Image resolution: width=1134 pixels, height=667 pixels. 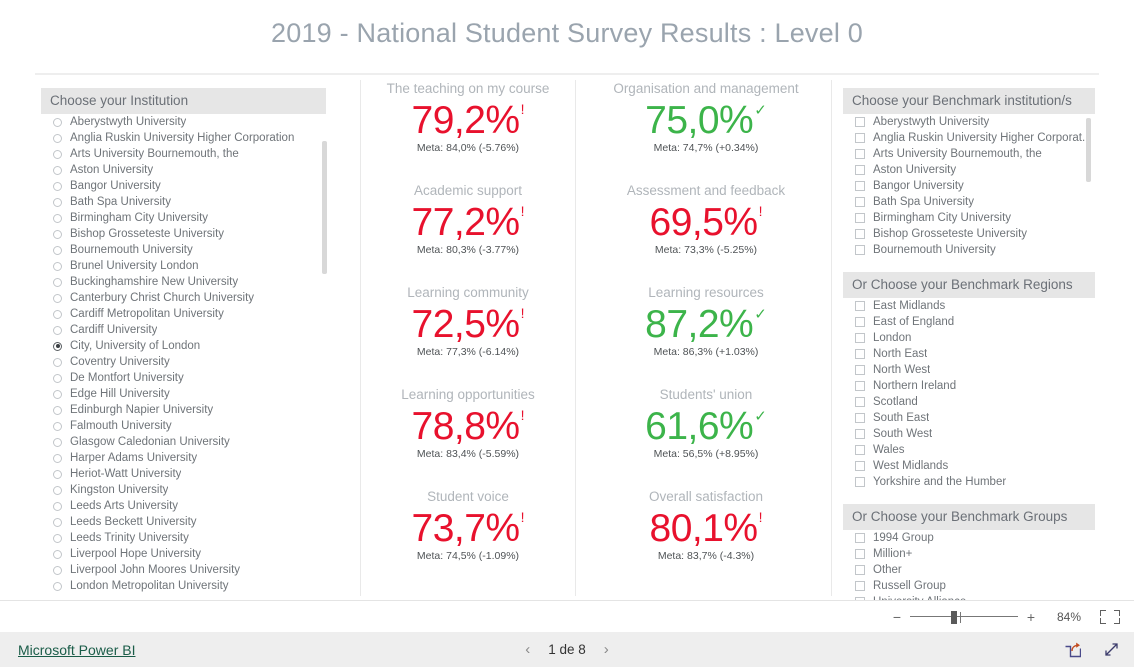 What do you see at coordinates (187, 570) in the screenshot?
I see `institution-option: Liverpool John Moores University` at bounding box center [187, 570].